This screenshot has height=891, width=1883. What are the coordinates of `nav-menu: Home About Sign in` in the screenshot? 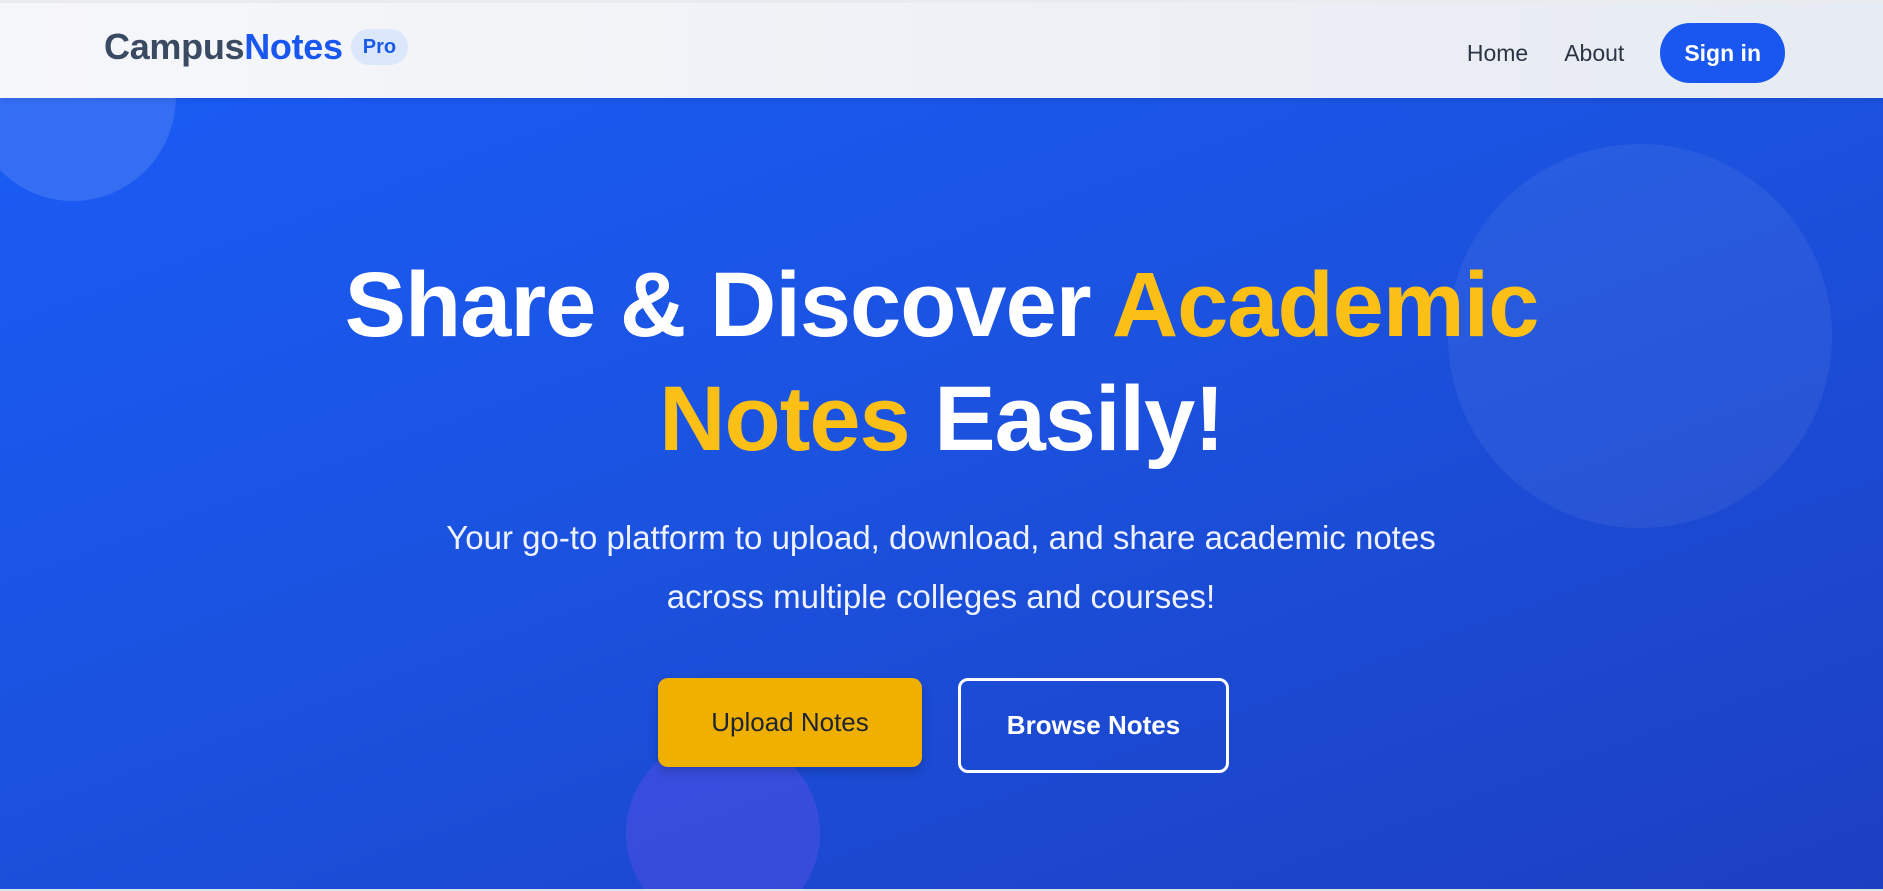 It's located at (1626, 53).